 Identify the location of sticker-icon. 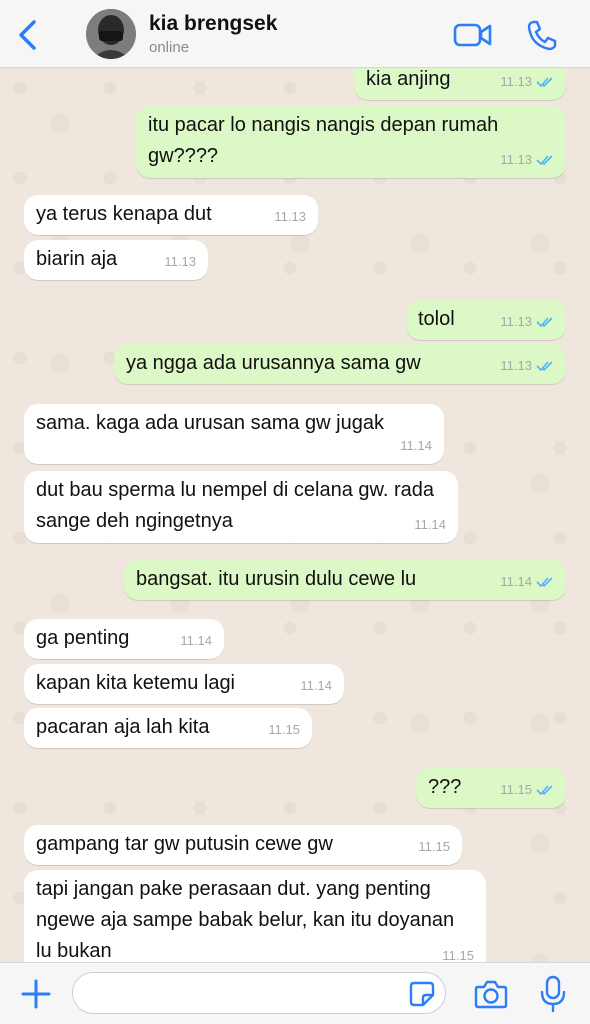
(422, 994).